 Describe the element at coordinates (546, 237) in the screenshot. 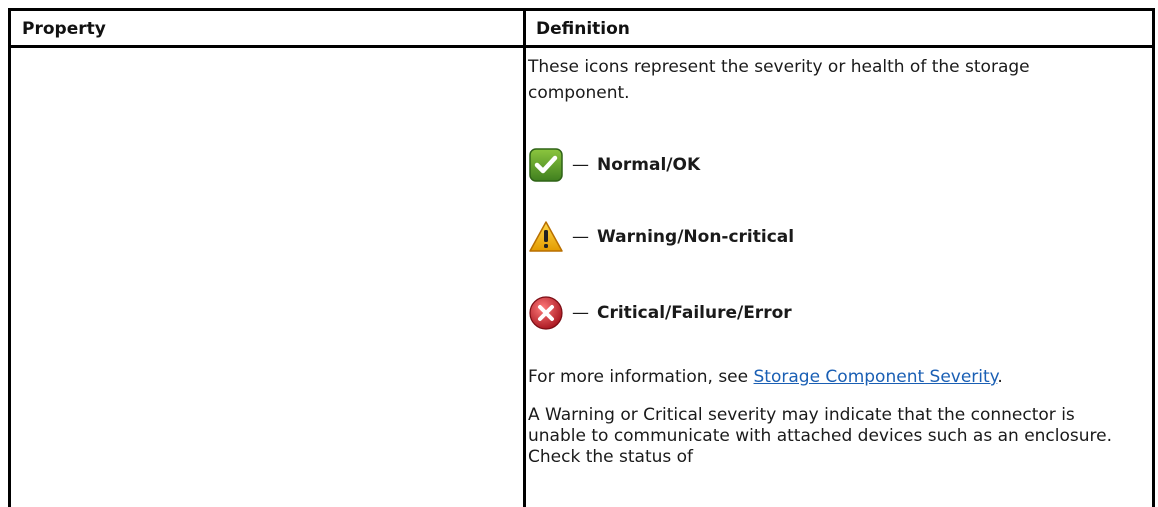

I see `warning-triangle-icon` at that location.